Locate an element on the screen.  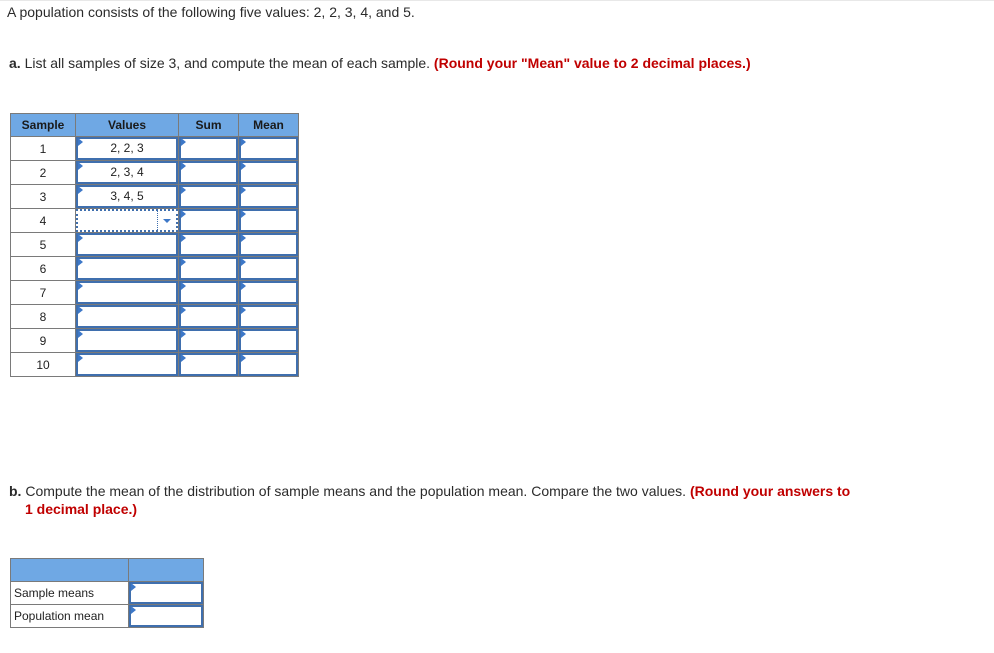
sample-number: 3 is located at coordinates (43, 196).